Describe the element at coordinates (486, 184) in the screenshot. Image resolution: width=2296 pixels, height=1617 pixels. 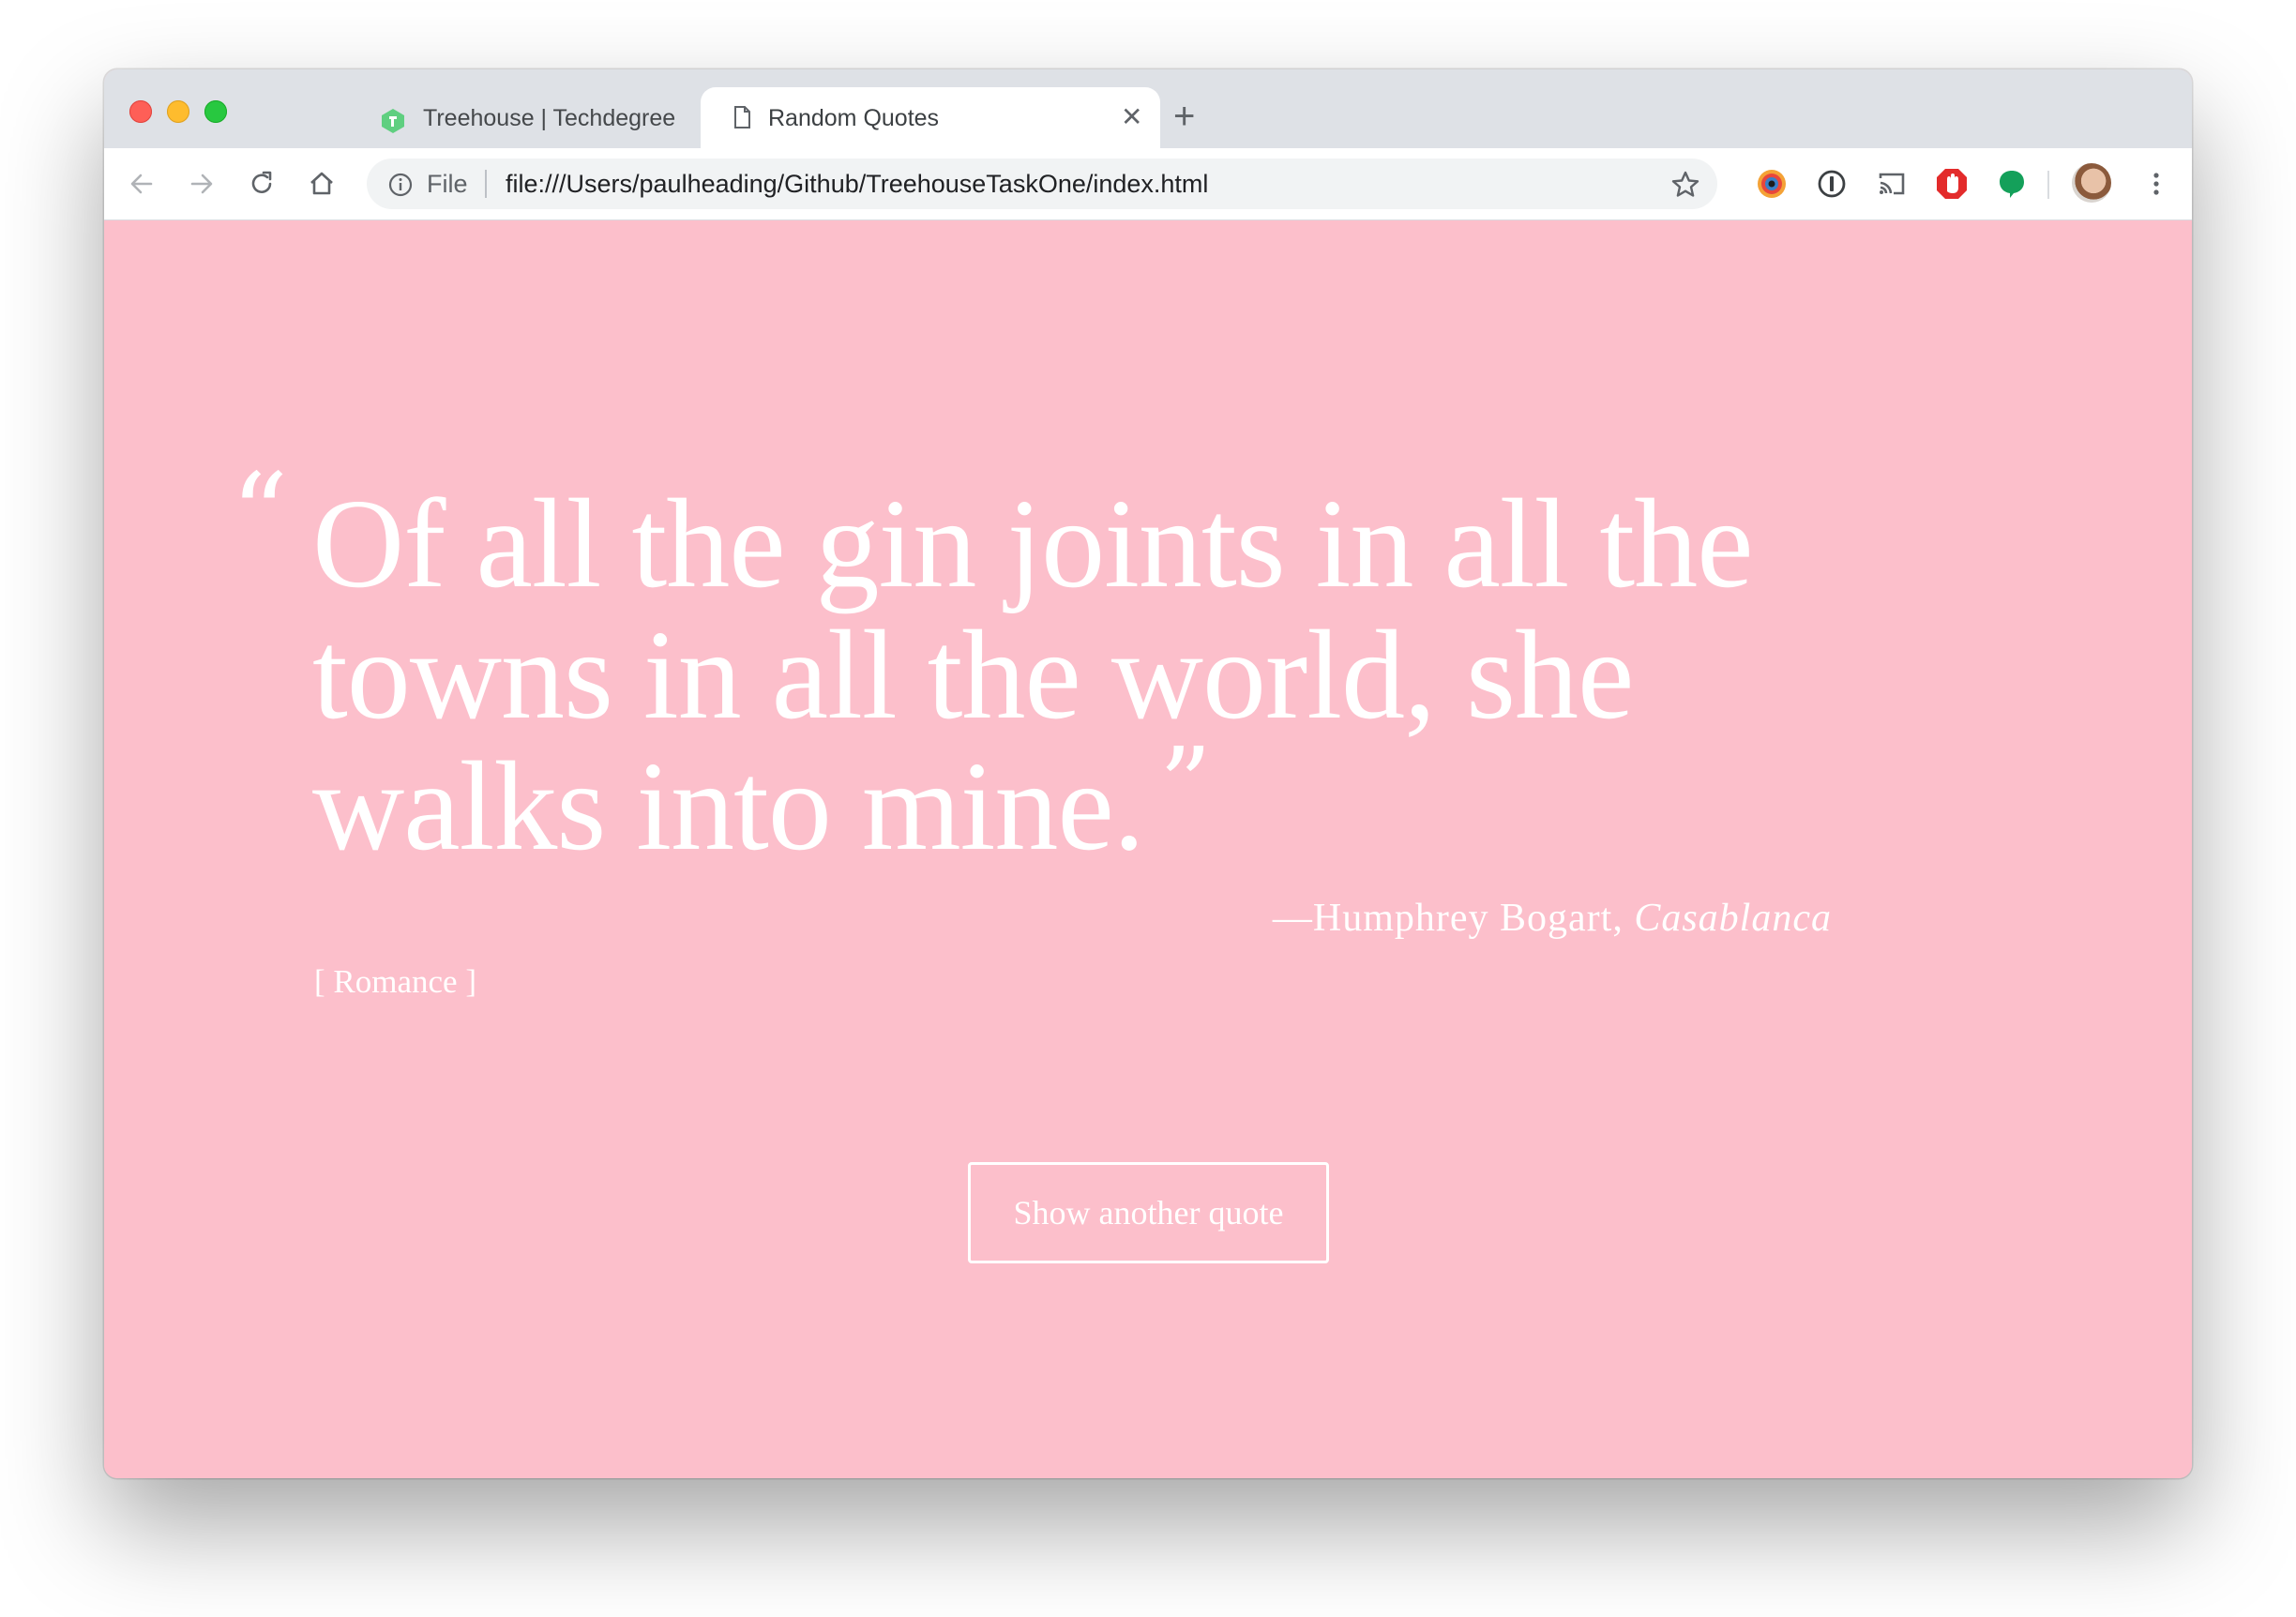
I see `address-divider` at that location.